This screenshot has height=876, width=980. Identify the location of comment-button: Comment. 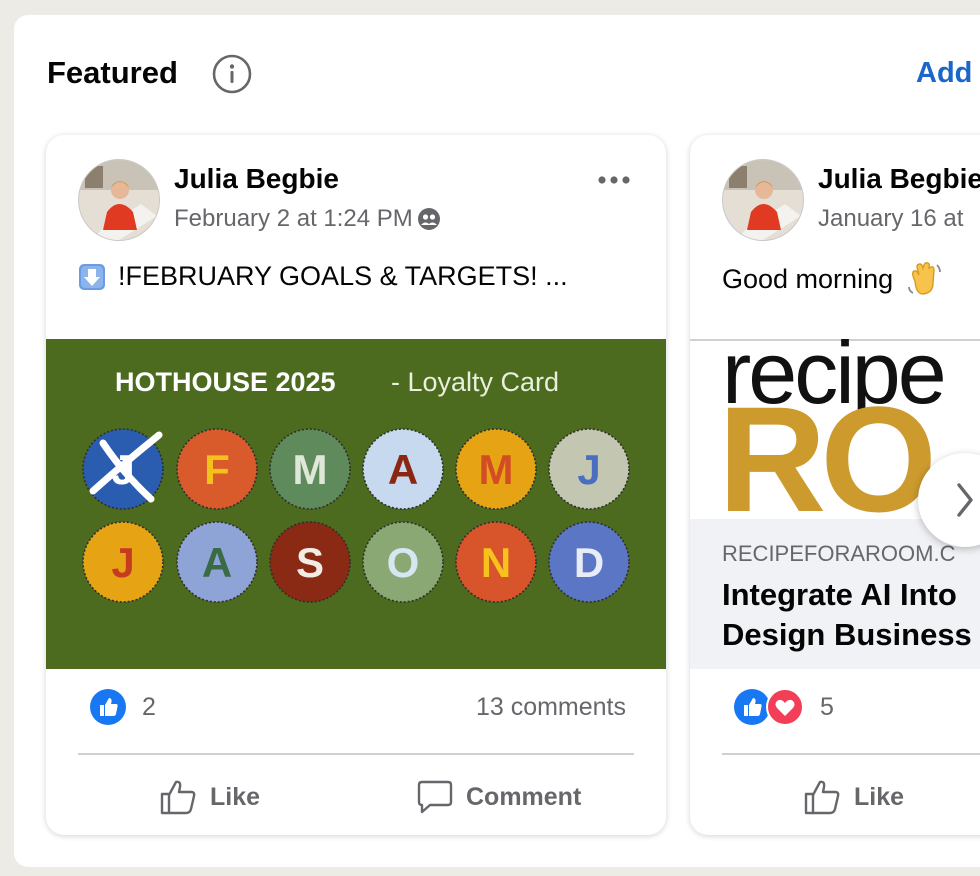
(498, 797).